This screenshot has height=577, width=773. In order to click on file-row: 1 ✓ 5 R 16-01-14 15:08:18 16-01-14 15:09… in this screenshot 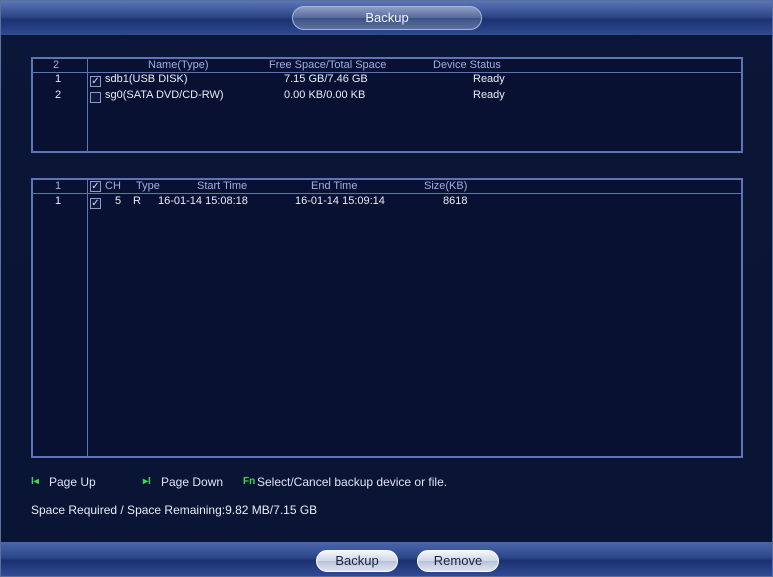, I will do `click(387, 202)`.